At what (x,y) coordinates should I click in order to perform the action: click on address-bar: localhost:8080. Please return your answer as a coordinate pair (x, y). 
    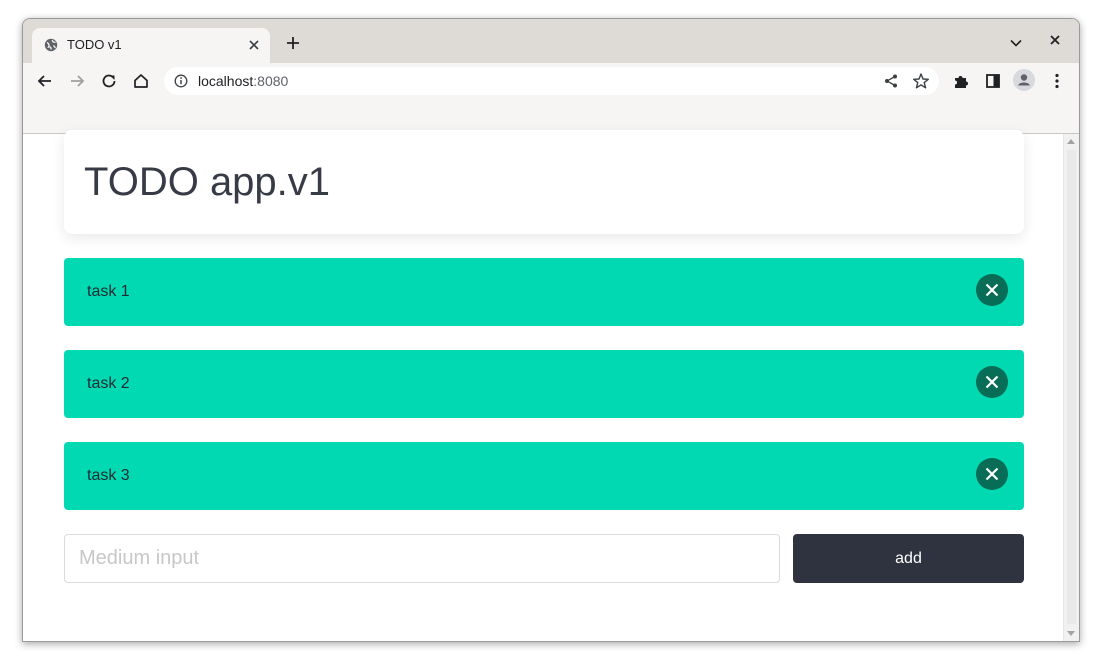
    Looking at the image, I should click on (551, 81).